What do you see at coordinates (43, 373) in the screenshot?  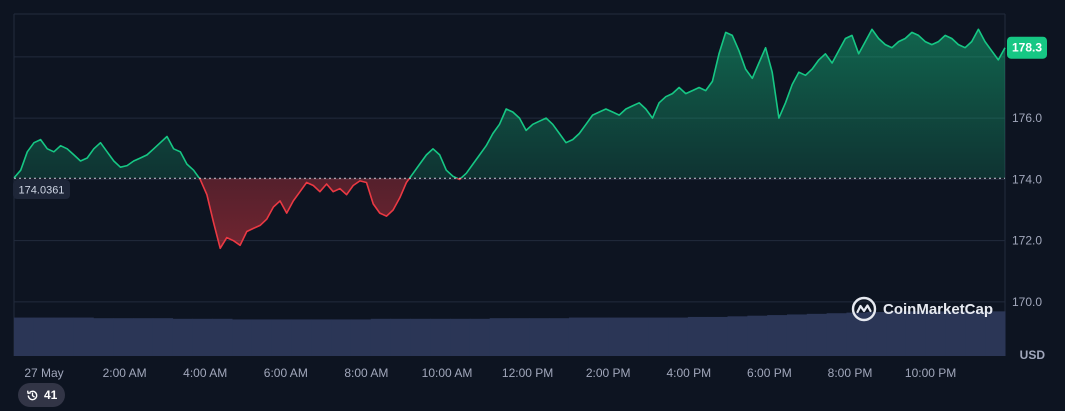 I see `x-tick-label: 27 May` at bounding box center [43, 373].